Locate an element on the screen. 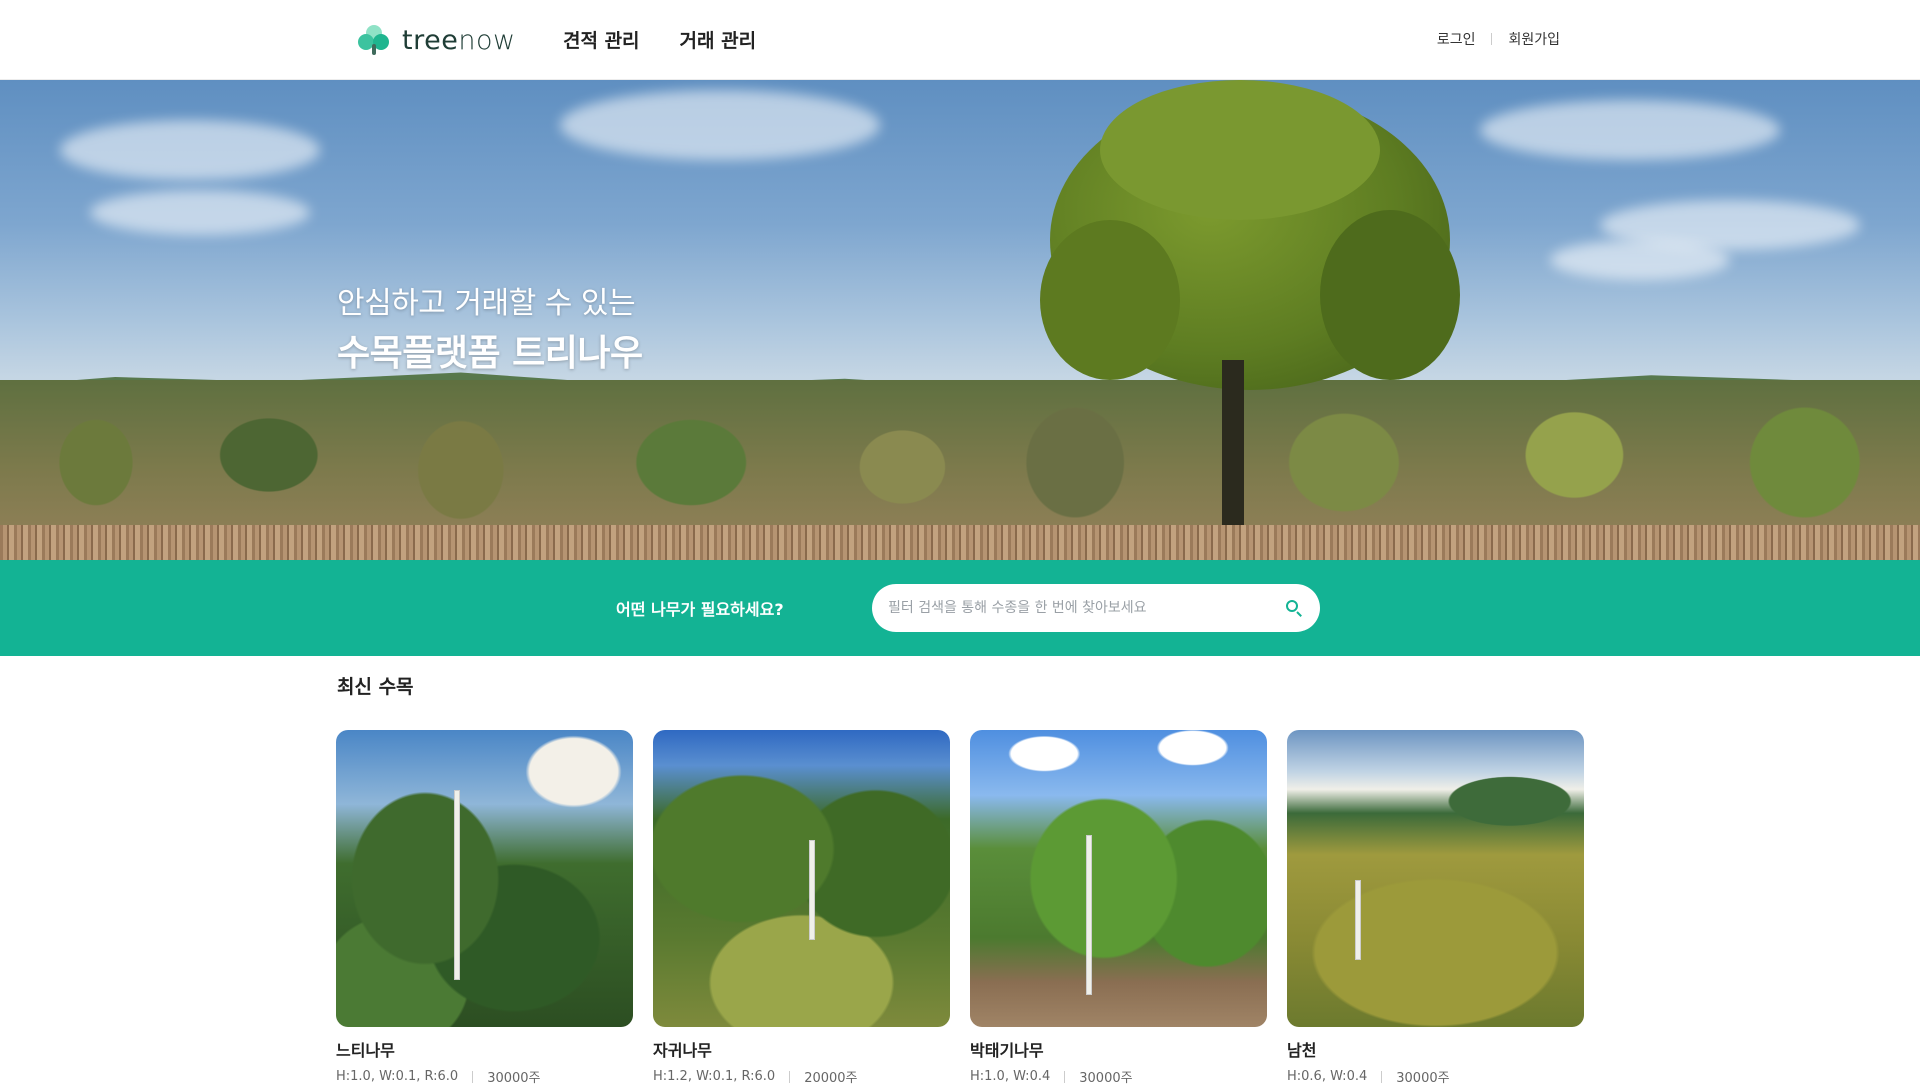  hero-subtitle: 안심하고 거래할 수 있는 is located at coordinates (486, 303).